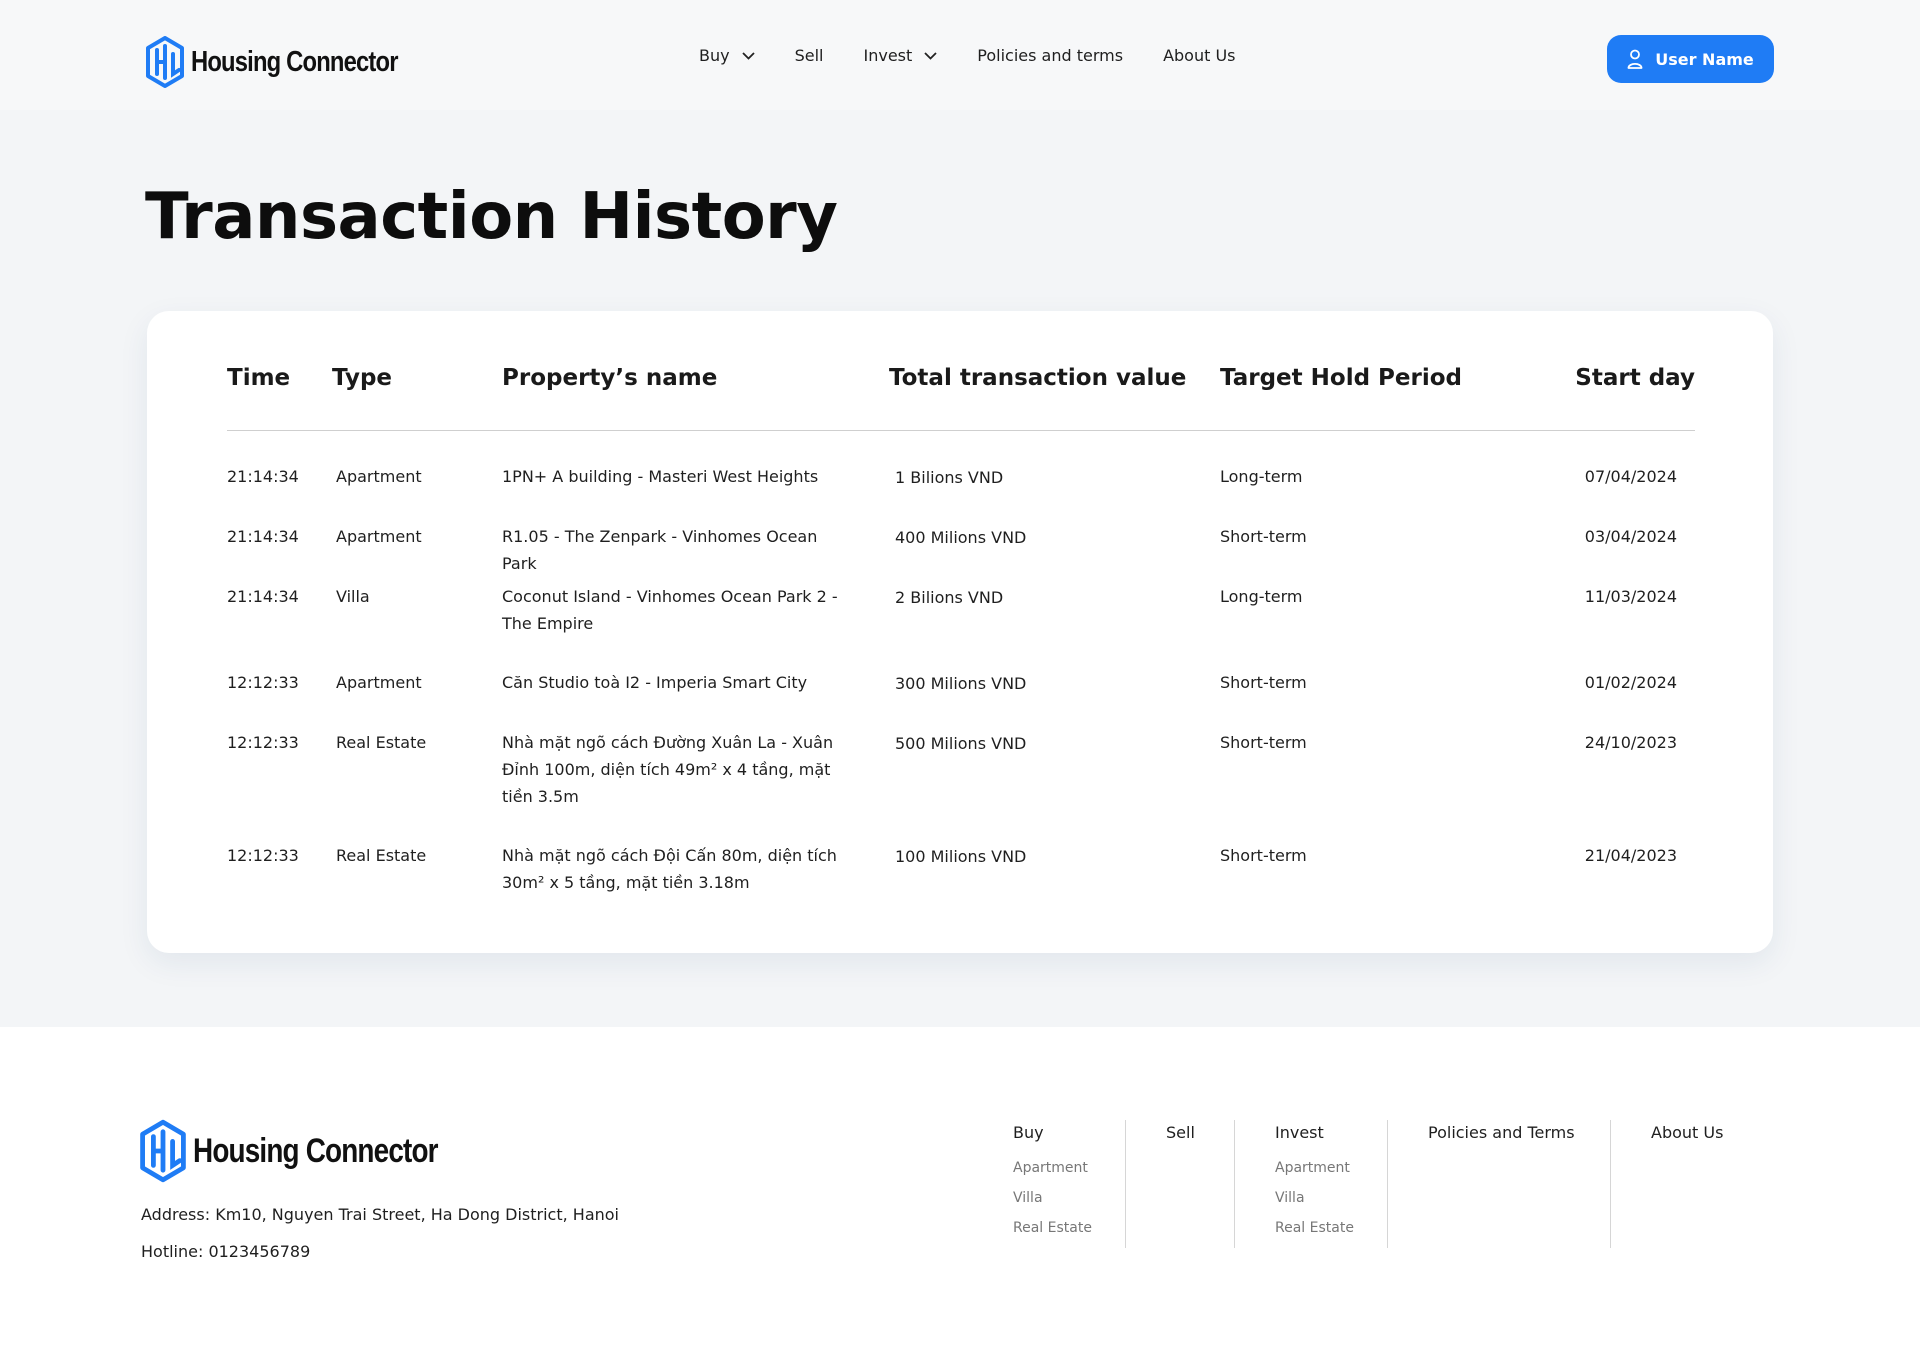 The height and width of the screenshot is (1358, 1920). Describe the element at coordinates (1630, 536) in the screenshot. I see `cell-start-day: 03/04/2024` at that location.